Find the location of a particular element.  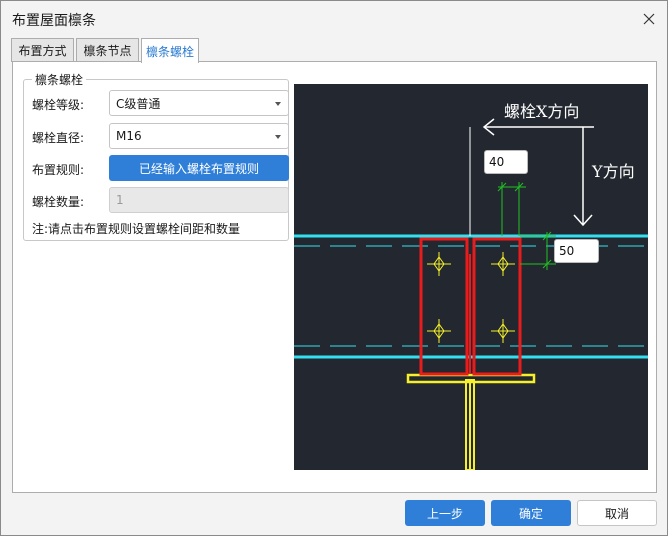

bolt-grade-value: C级普通 is located at coordinates (138, 103).